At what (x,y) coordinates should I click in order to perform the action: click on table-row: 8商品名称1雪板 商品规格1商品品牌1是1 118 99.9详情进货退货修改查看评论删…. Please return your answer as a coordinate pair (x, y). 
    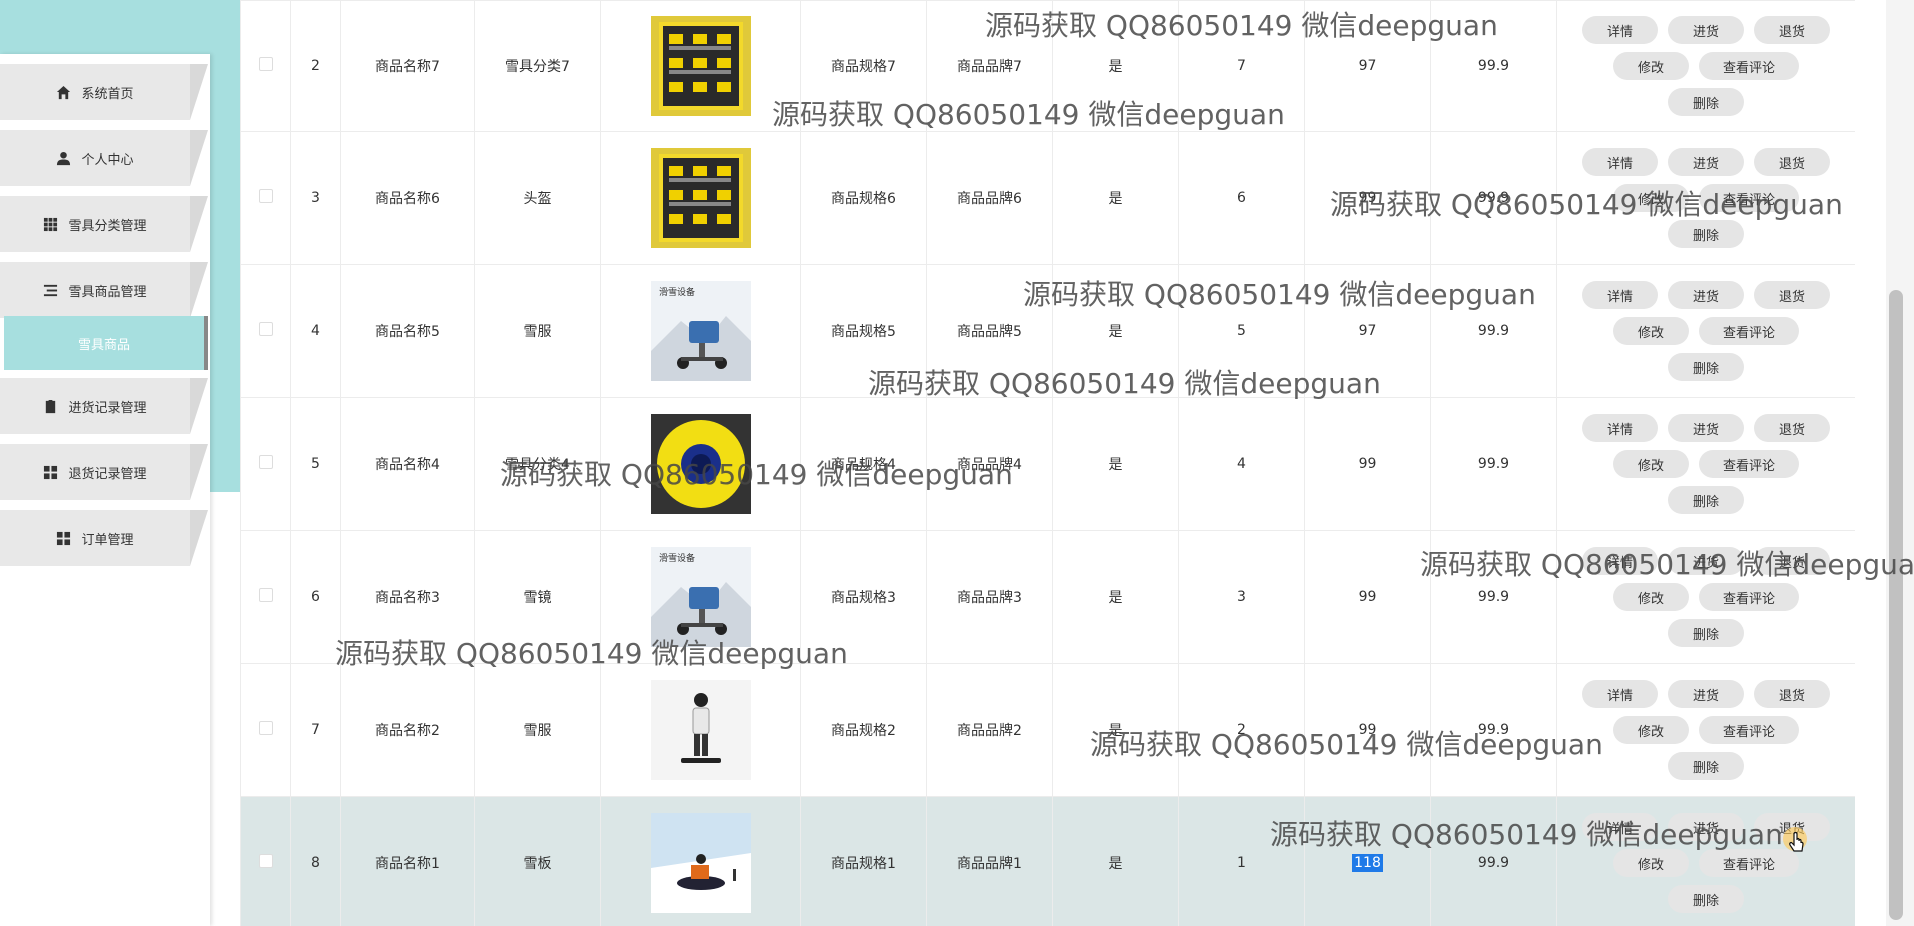
    Looking at the image, I should click on (1047, 861).